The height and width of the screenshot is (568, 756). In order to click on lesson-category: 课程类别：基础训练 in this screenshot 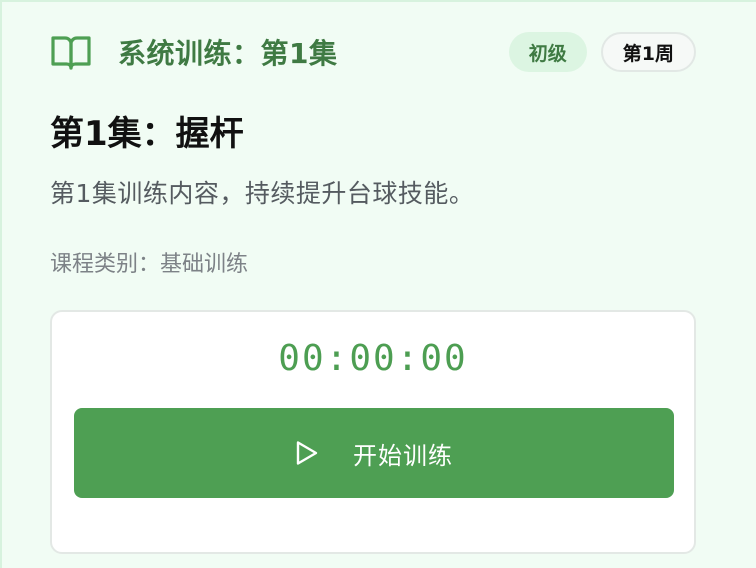, I will do `click(149, 264)`.